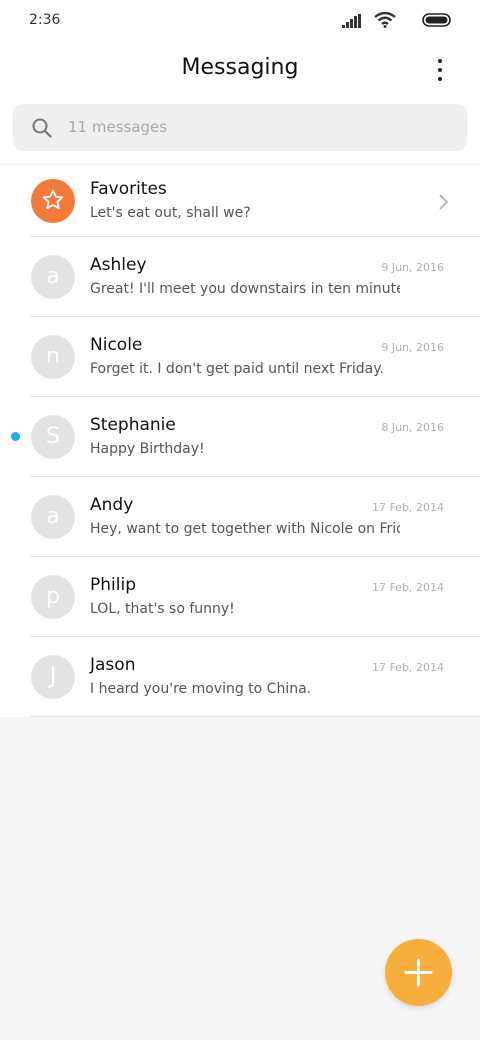 This screenshot has height=1040, width=480. I want to click on favorites-avatar, so click(53, 201).